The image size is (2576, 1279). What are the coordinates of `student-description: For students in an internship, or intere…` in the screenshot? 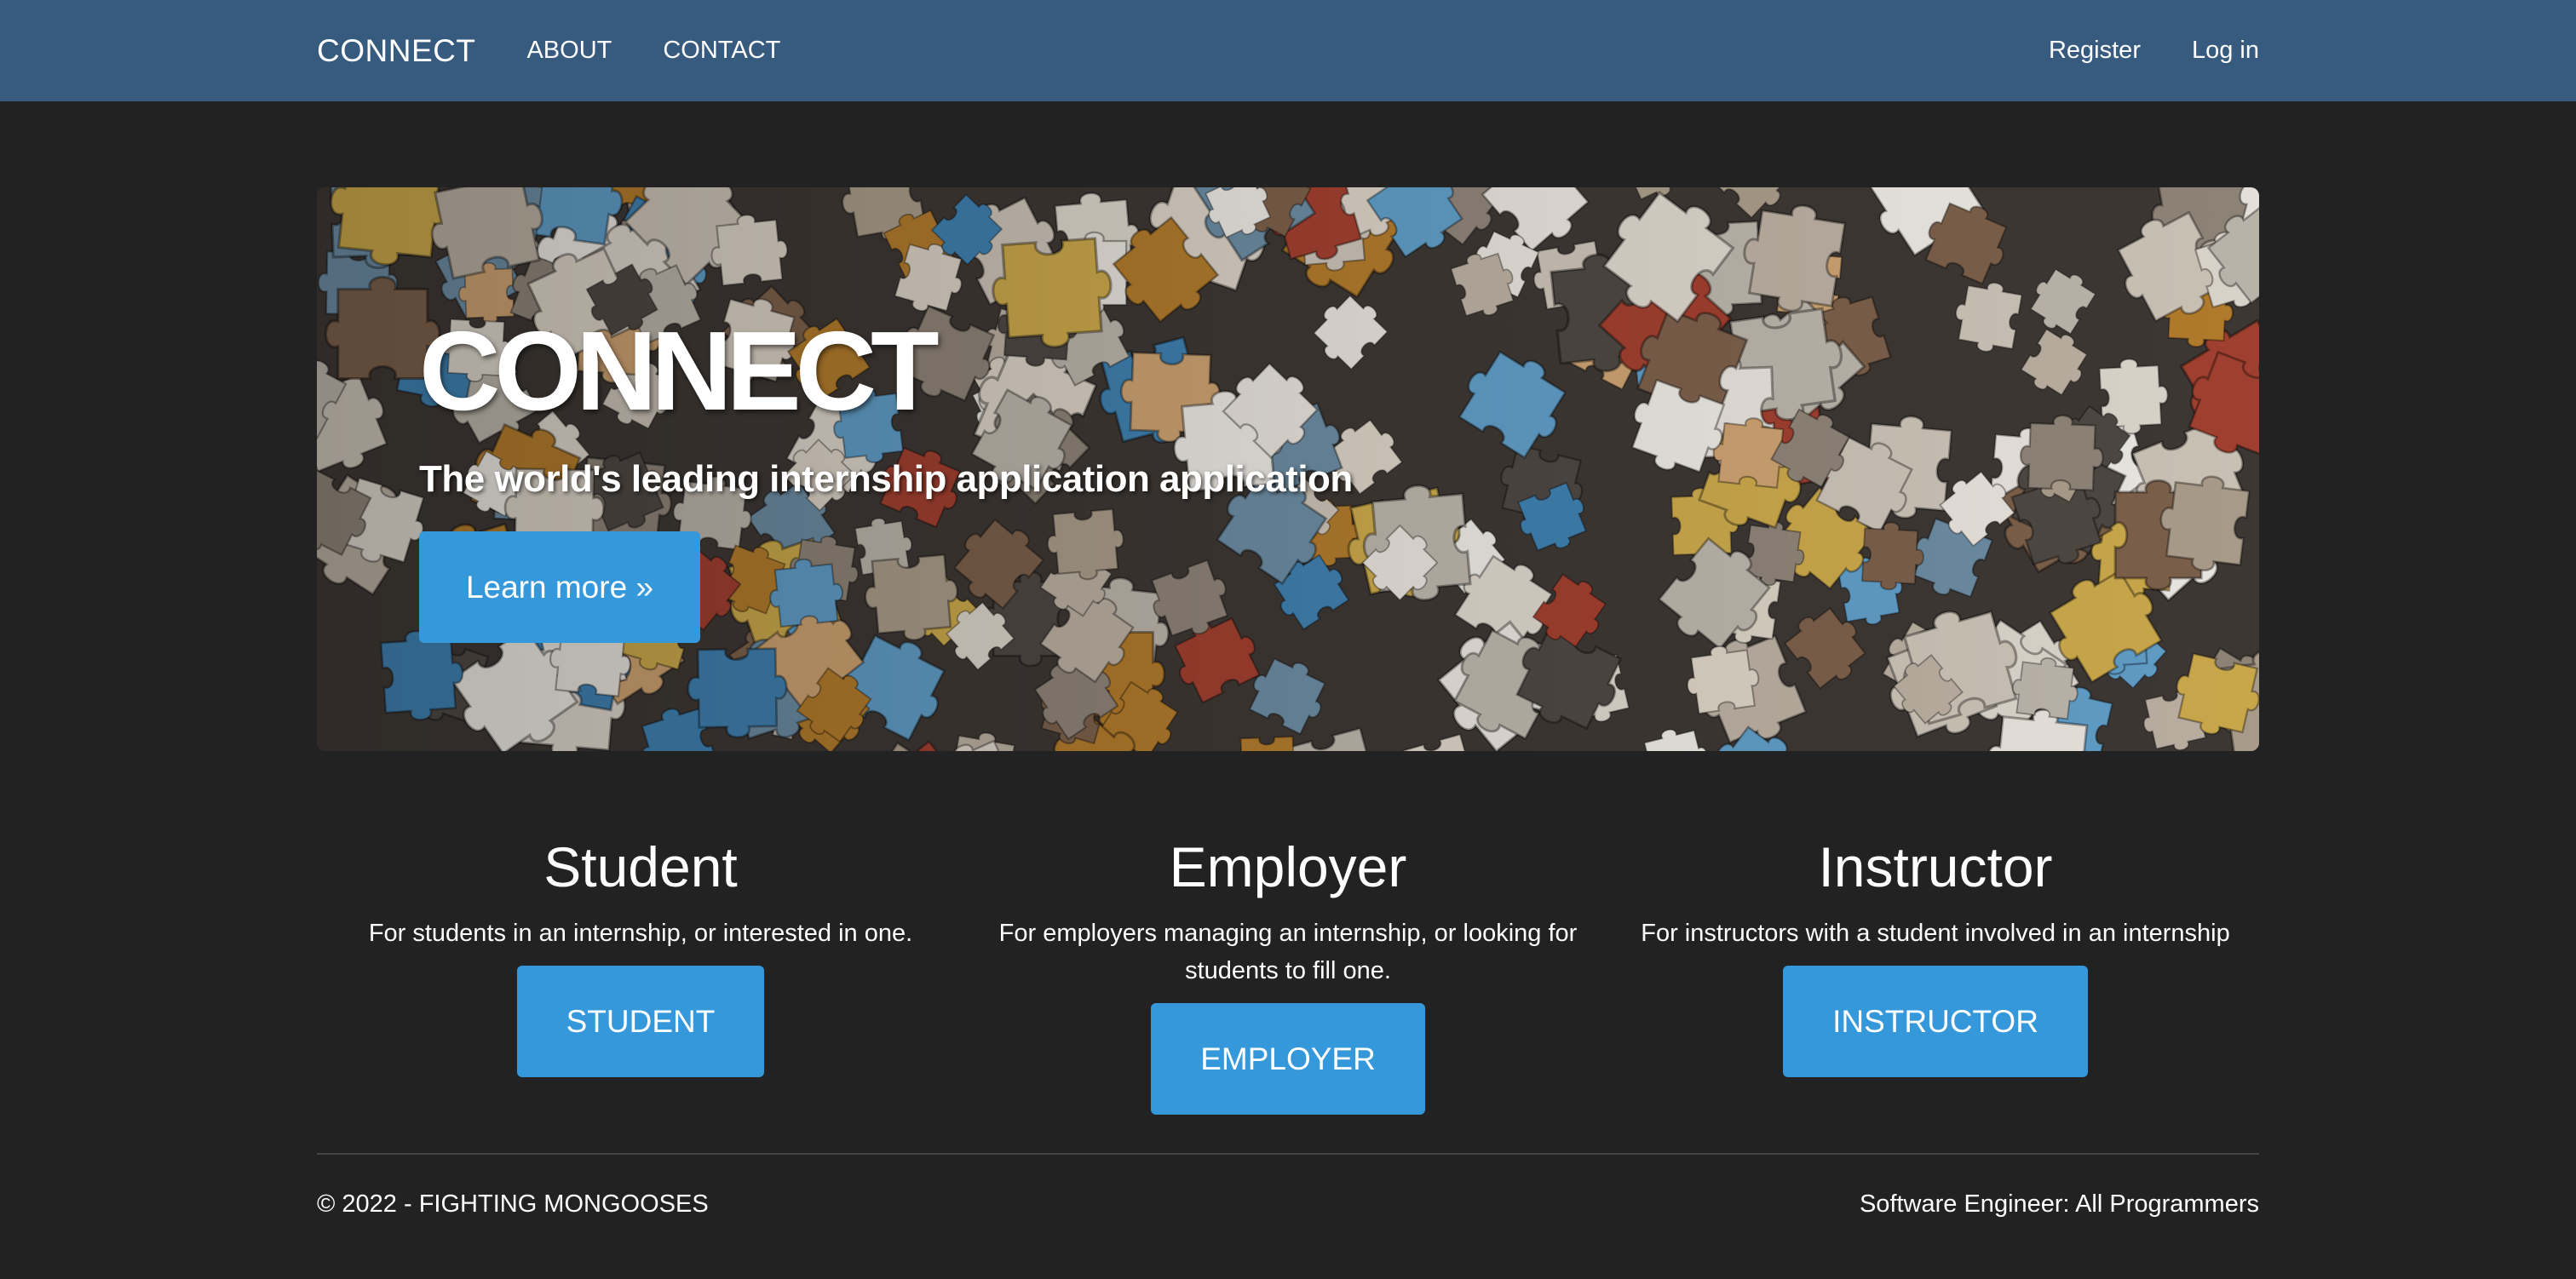 It's located at (640, 934).